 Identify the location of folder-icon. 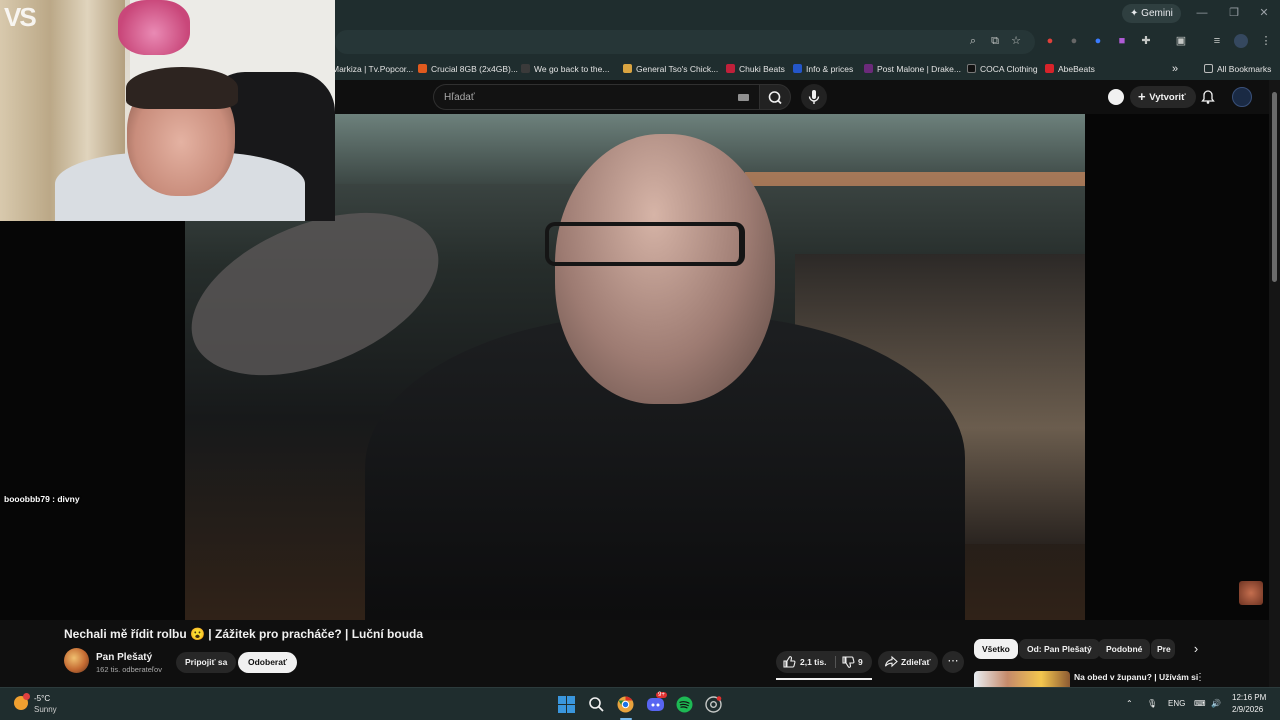
(1208, 68).